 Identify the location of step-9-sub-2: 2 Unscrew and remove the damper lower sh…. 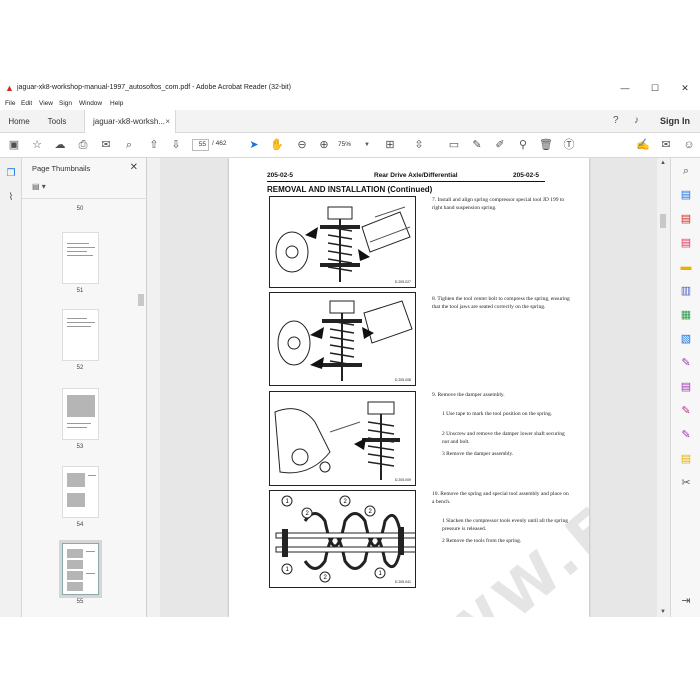
(503, 438).